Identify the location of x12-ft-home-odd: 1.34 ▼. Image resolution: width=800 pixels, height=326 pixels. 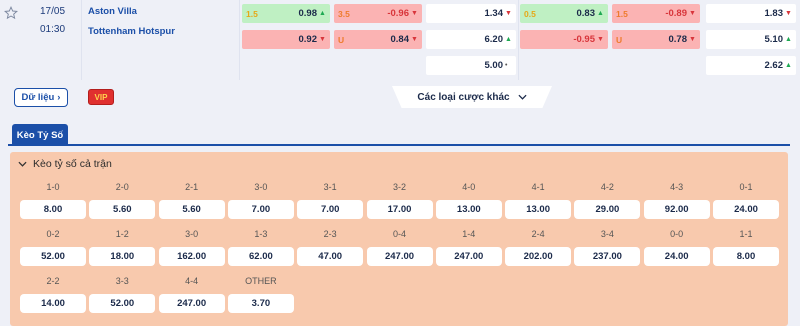
(471, 13).